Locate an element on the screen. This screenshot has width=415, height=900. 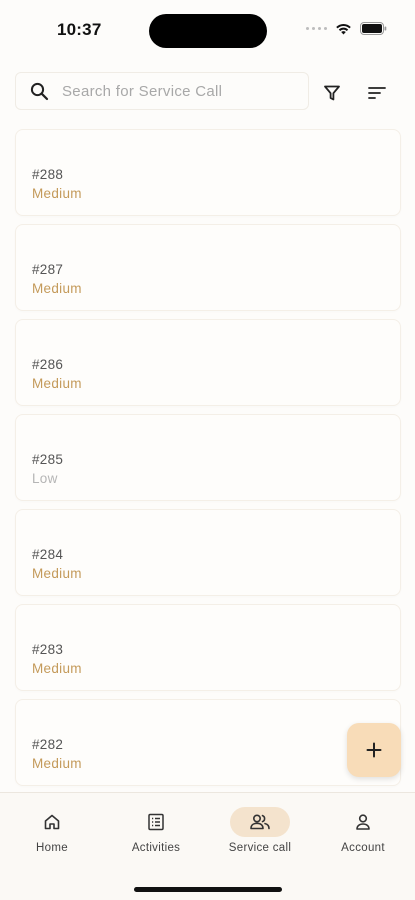
sort-button is located at coordinates (377, 93).